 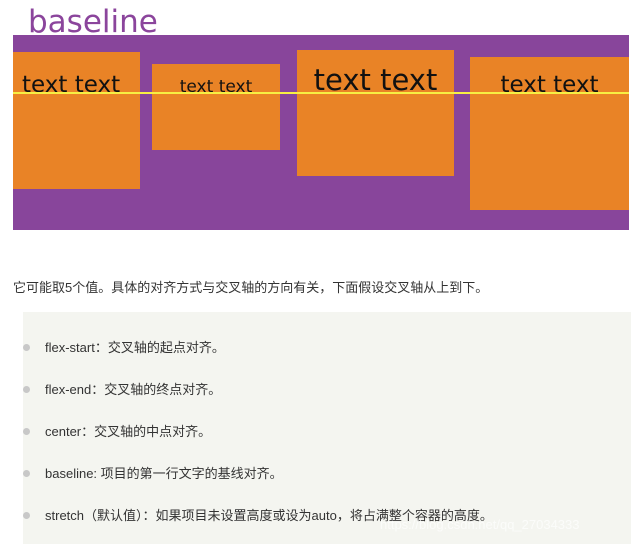 What do you see at coordinates (375, 113) in the screenshot?
I see `flex-item-3: text text` at bounding box center [375, 113].